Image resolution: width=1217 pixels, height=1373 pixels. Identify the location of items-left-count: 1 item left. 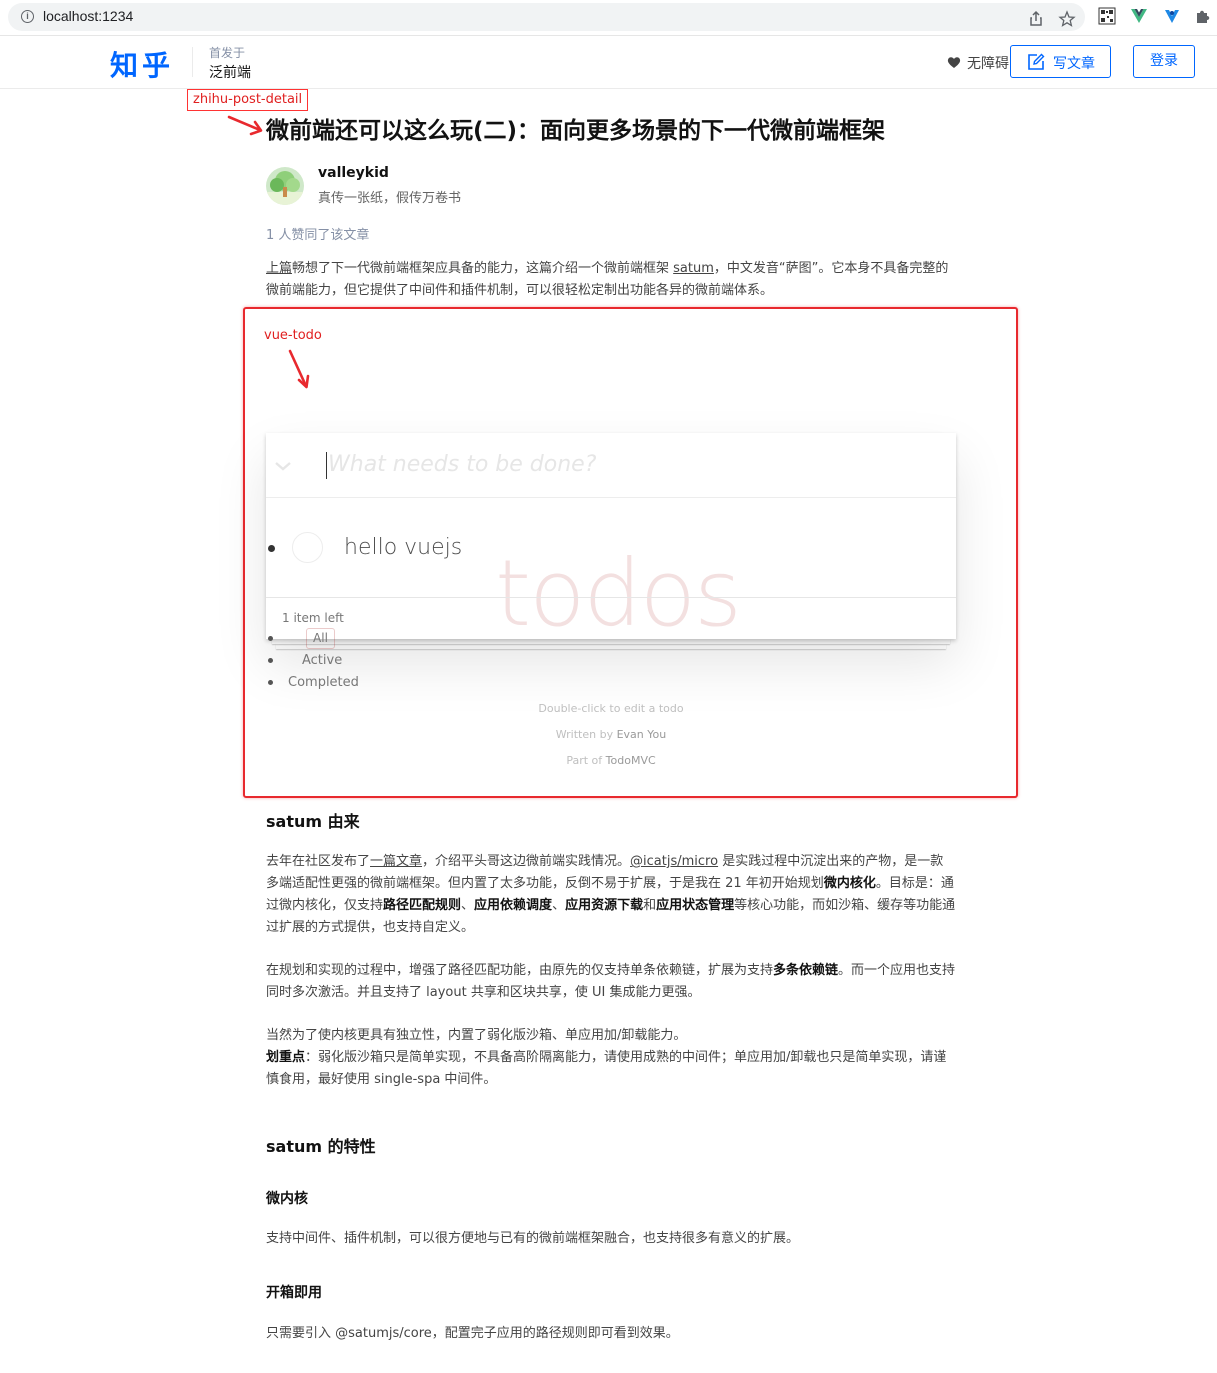
(313, 618).